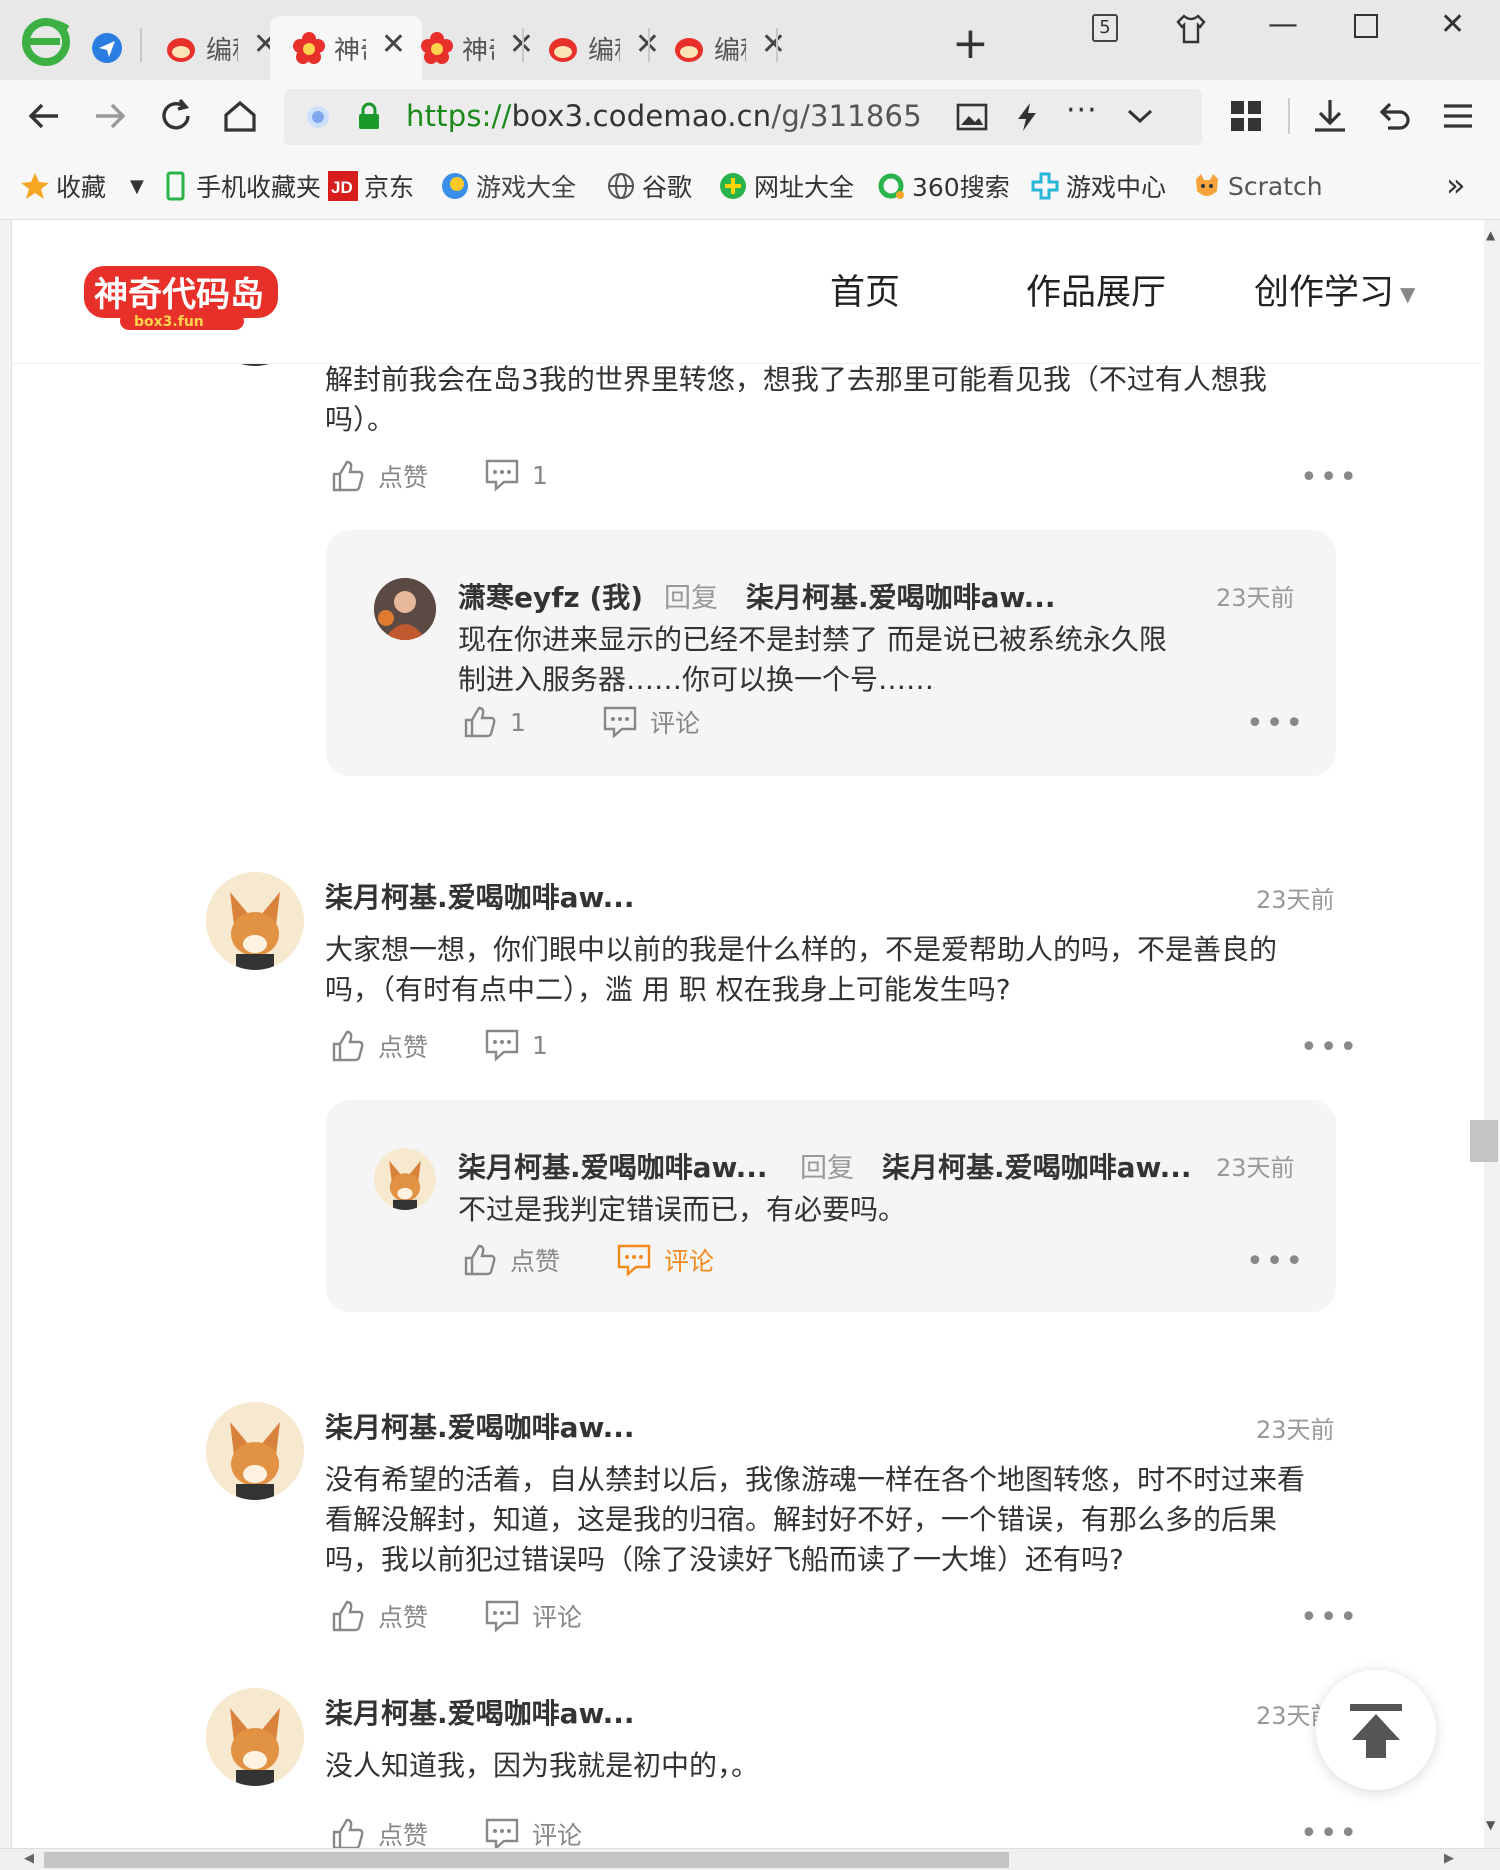 The height and width of the screenshot is (1870, 1500). I want to click on browser-tab-bar: 编程 ✕ 神奇 ✕ 神奇 ✕ 编程 ✕, so click(750, 40).